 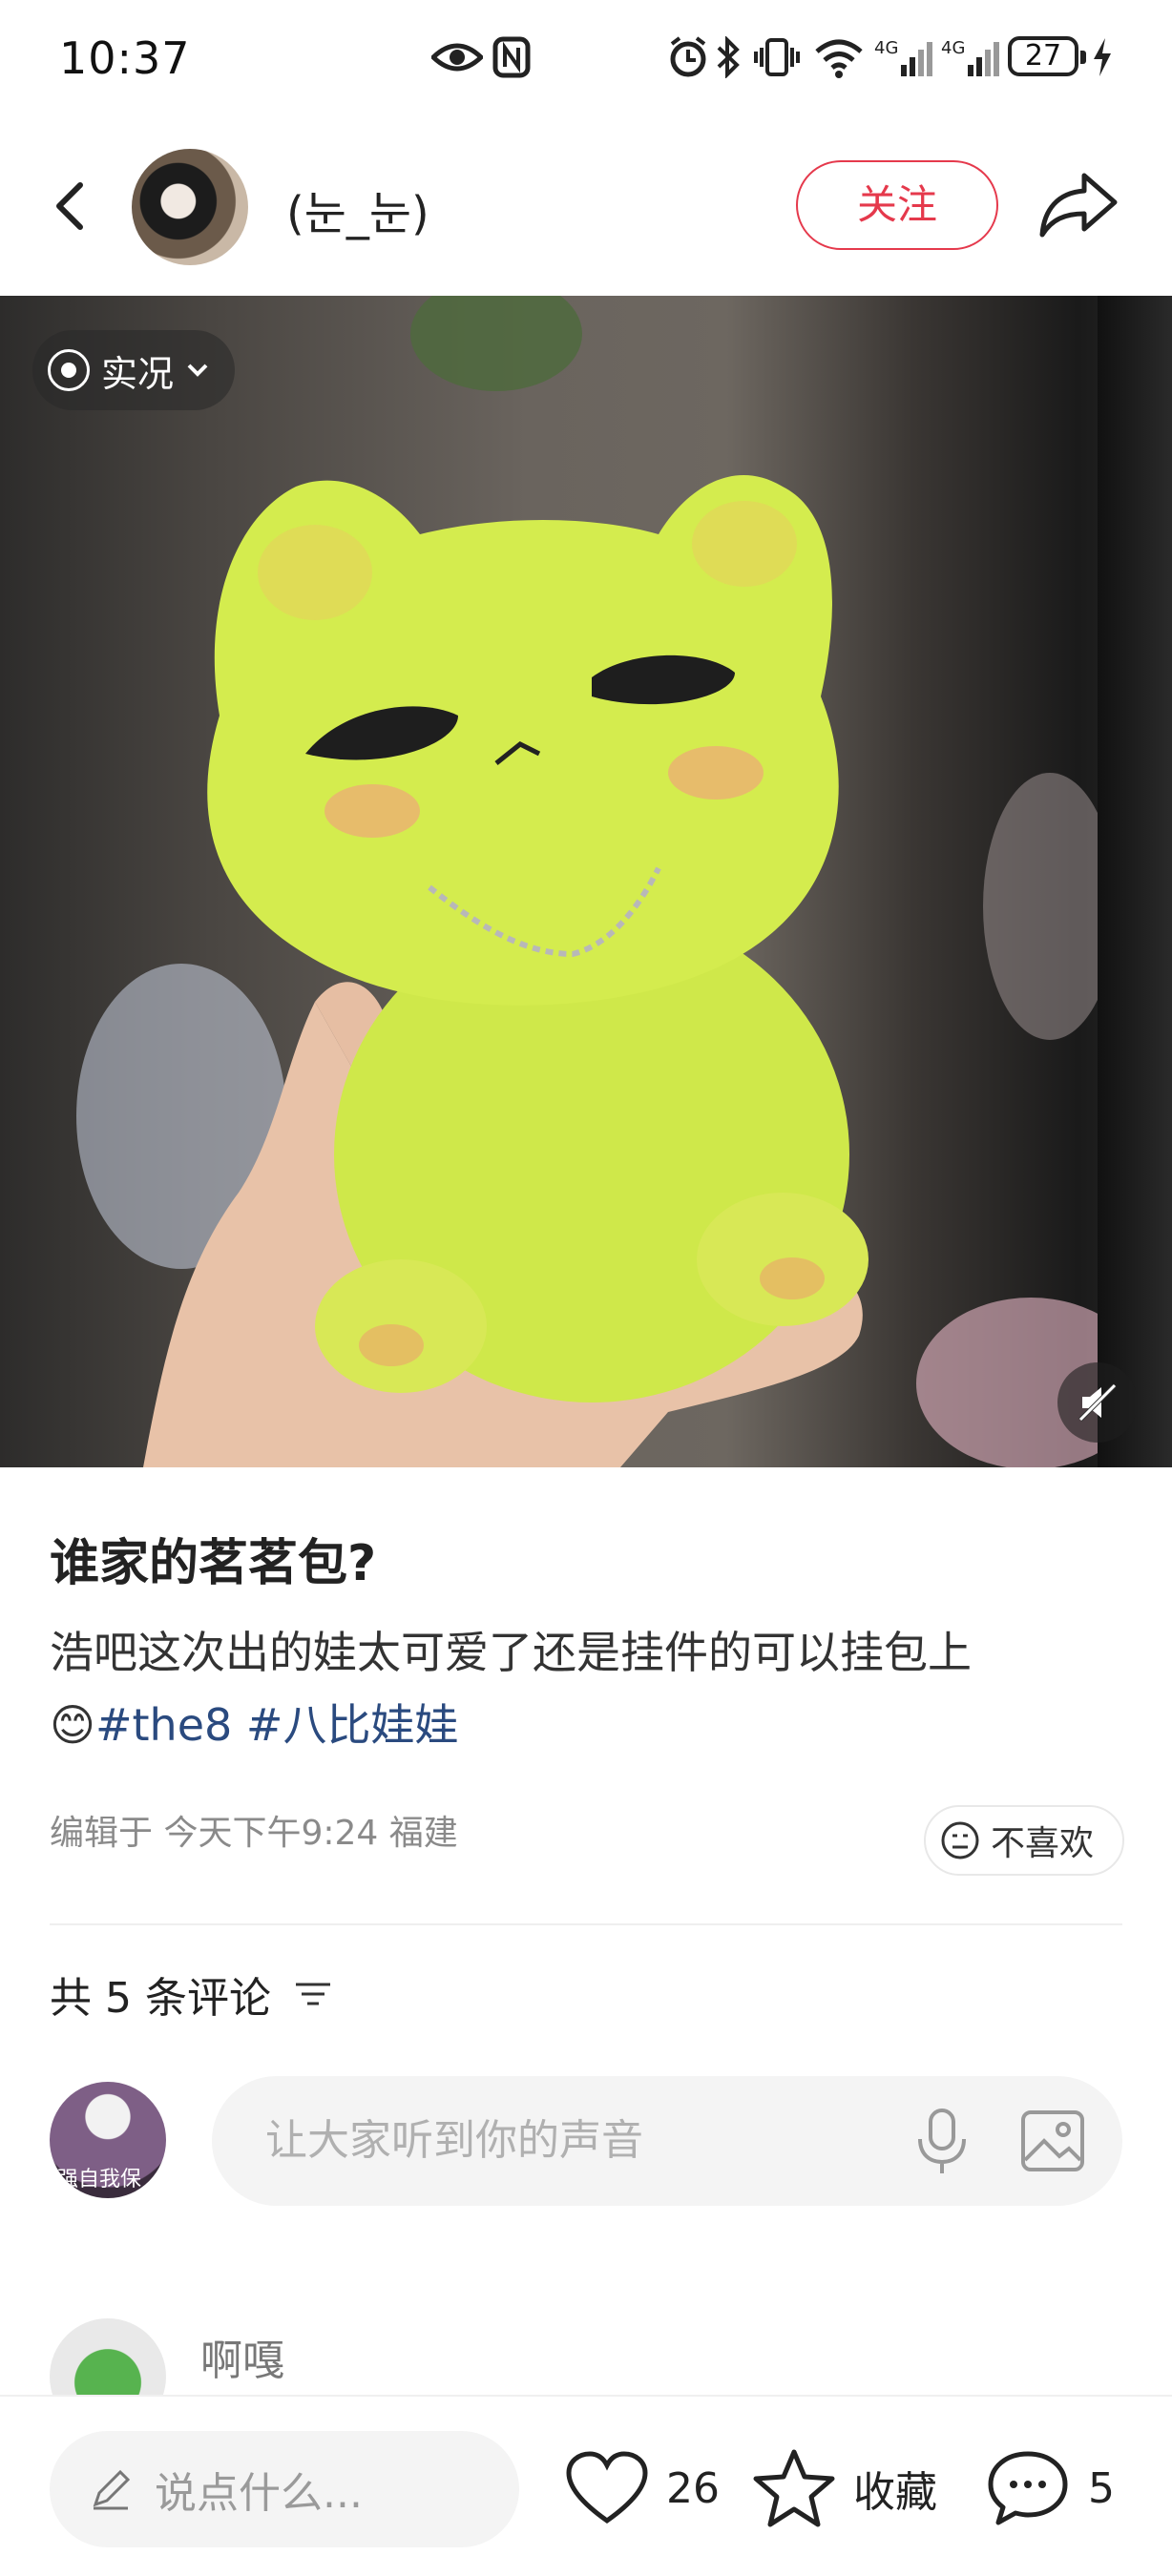 I want to click on post-body-text: 浩吧这次出的娃太可爱了还是挂件的可以挂包上, so click(x=511, y=1652).